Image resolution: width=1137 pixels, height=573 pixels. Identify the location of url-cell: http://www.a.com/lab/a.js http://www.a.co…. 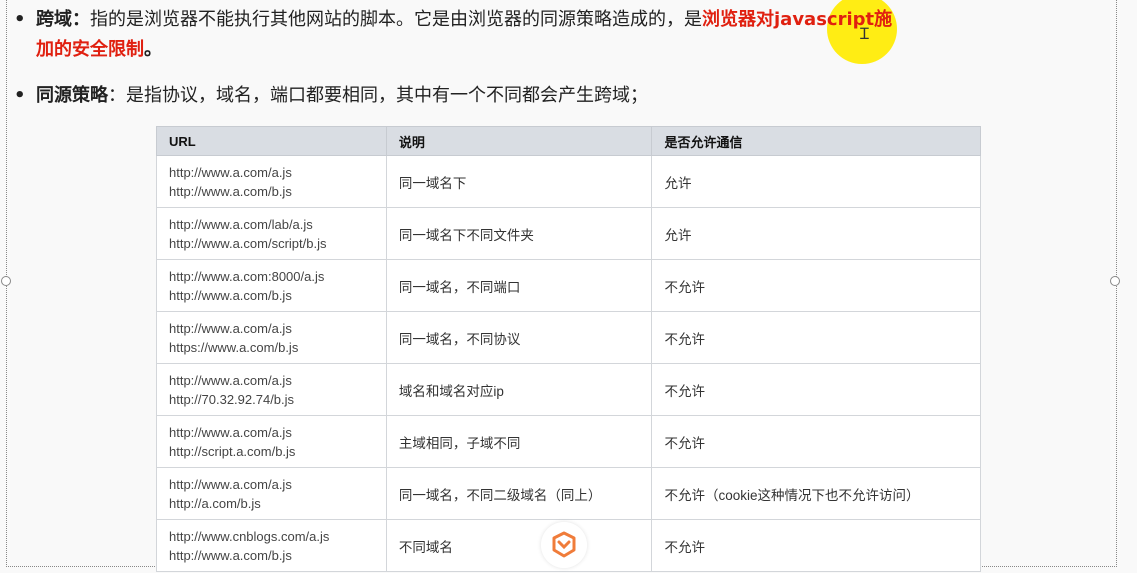
(271, 233).